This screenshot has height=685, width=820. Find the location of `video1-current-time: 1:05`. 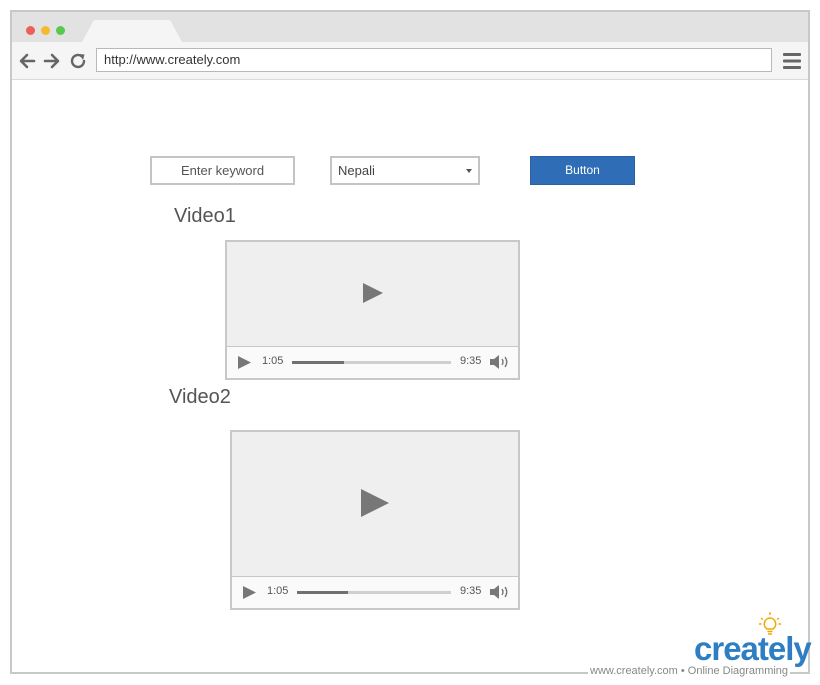

video1-current-time: 1:05 is located at coordinates (273, 361).